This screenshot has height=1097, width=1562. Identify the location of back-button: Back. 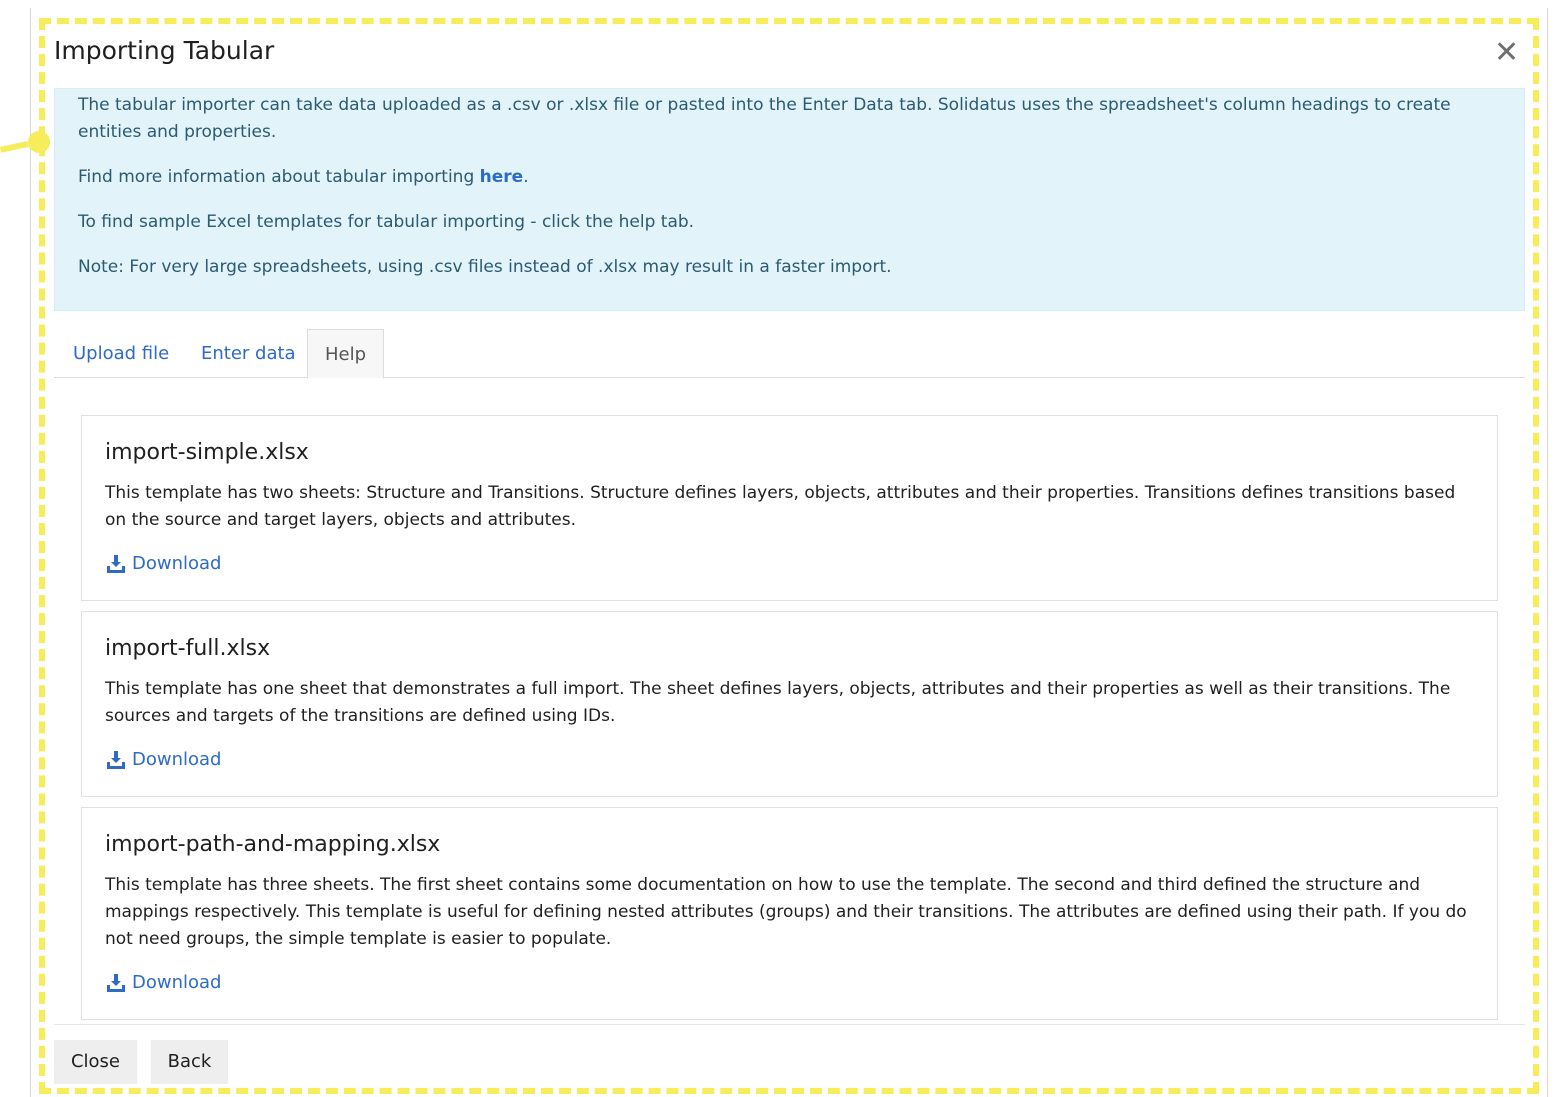
(189, 1062).